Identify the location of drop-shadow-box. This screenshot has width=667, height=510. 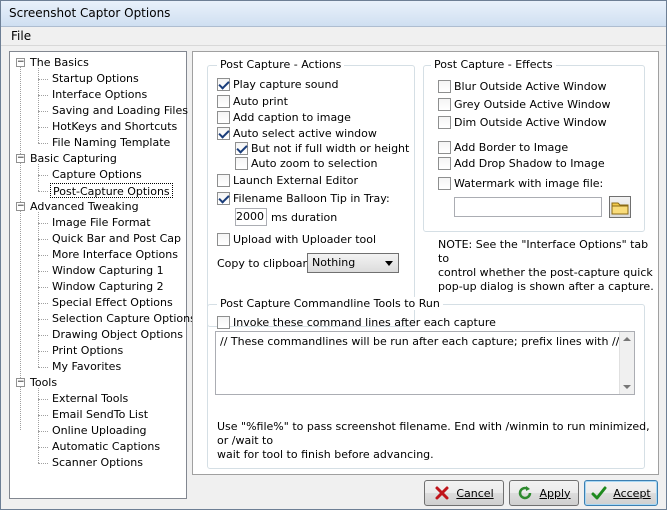
(444, 163).